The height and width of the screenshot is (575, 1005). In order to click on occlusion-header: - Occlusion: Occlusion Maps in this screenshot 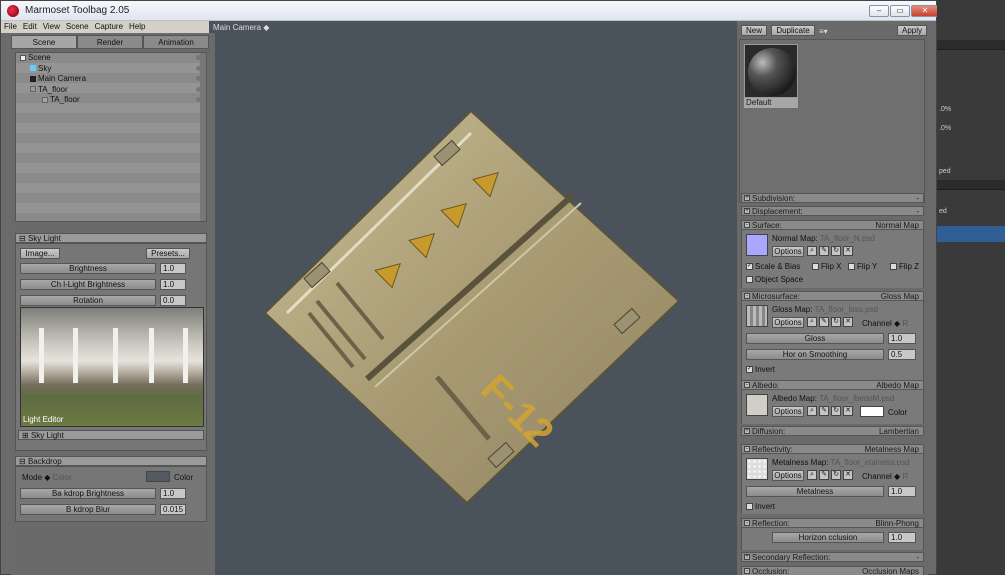, I will do `click(832, 570)`.